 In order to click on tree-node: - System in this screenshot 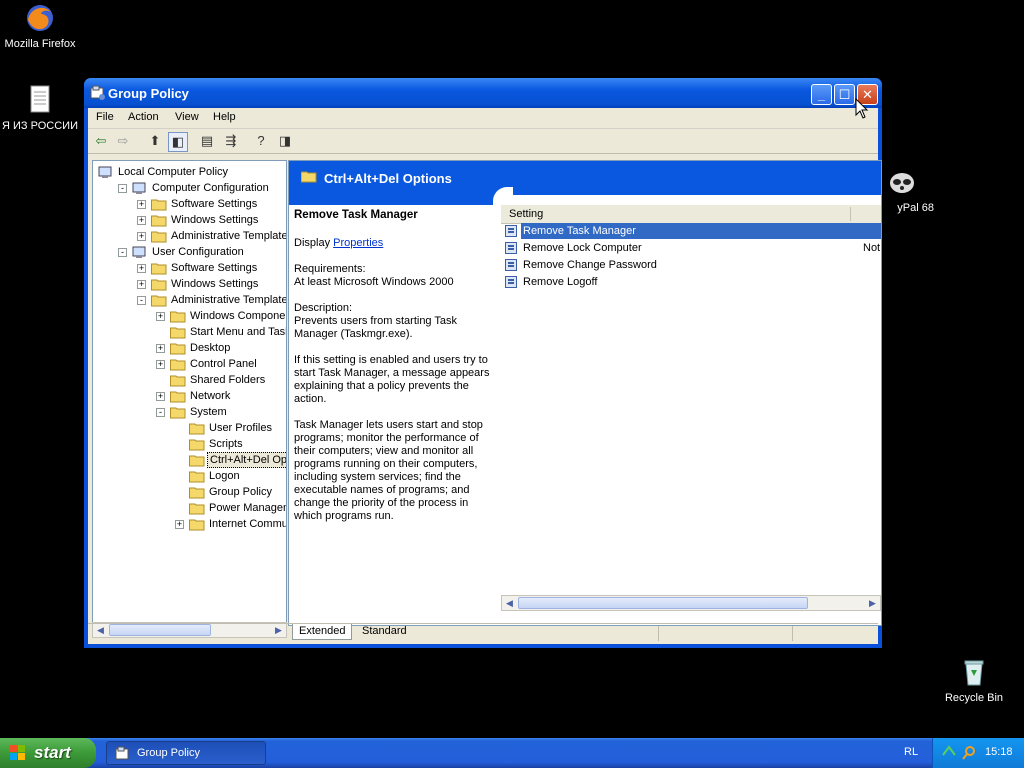, I will do `click(189, 412)`.